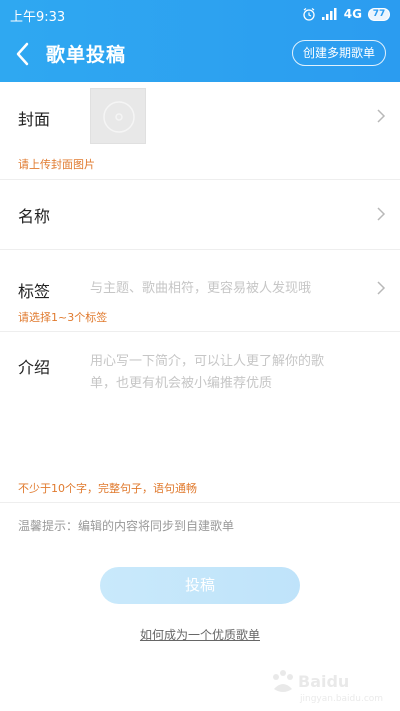  Describe the element at coordinates (329, 14) in the screenshot. I see `signal-strength-icon` at that location.